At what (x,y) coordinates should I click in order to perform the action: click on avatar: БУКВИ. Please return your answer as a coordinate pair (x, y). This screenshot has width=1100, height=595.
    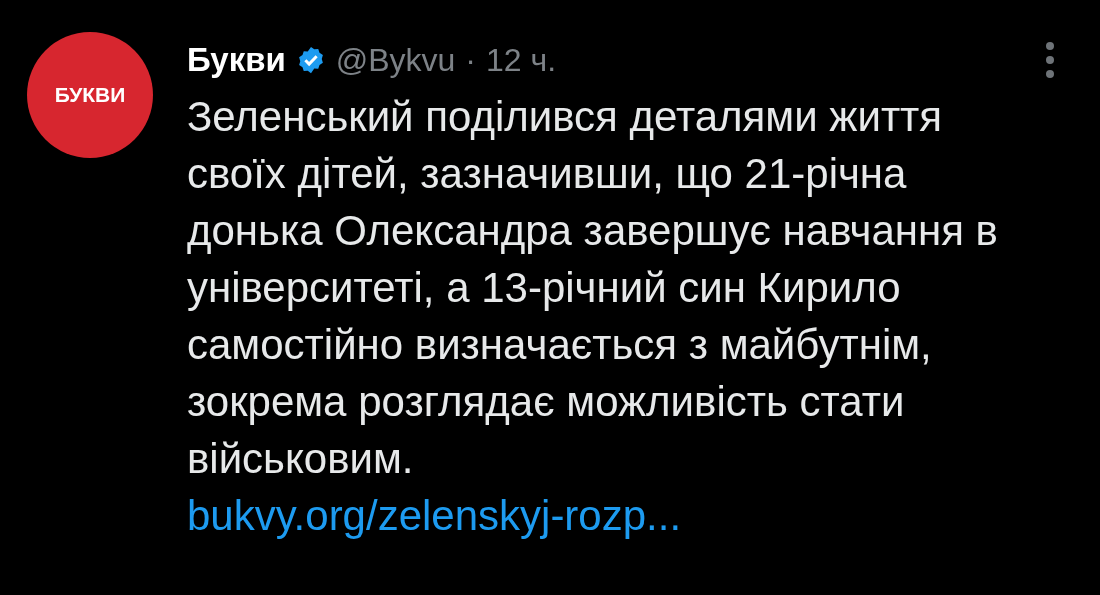
    Looking at the image, I should click on (90, 95).